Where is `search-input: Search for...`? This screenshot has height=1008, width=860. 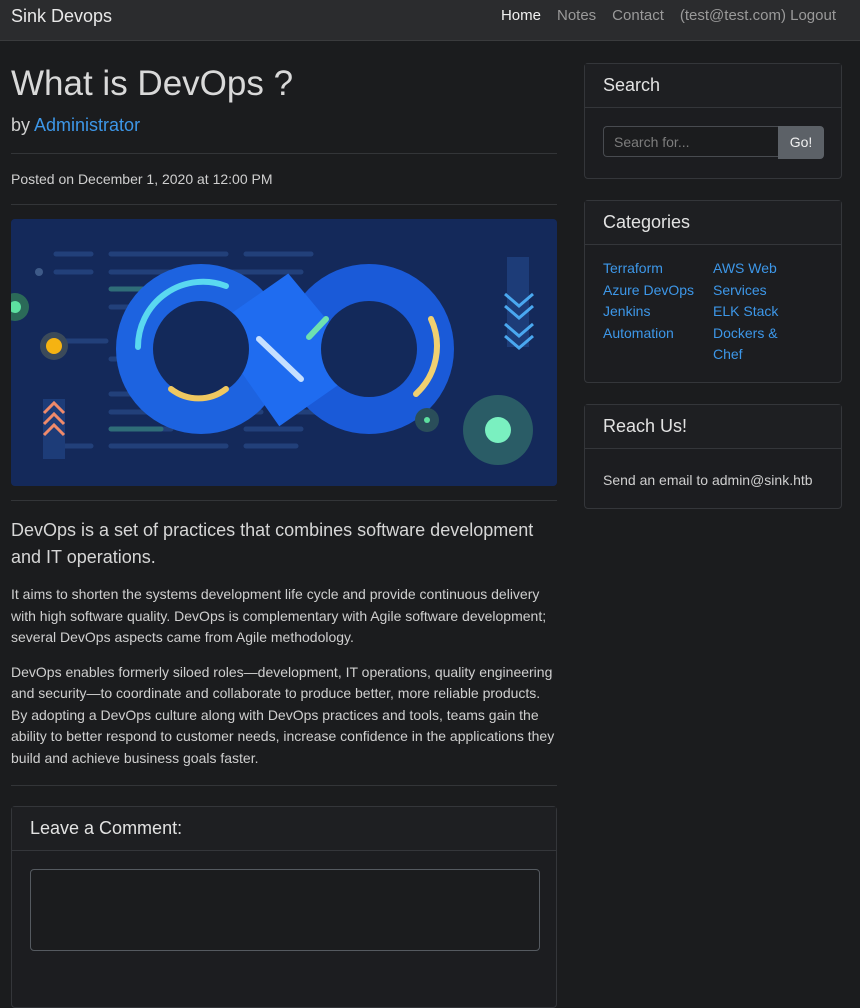
search-input: Search for... is located at coordinates (690, 141).